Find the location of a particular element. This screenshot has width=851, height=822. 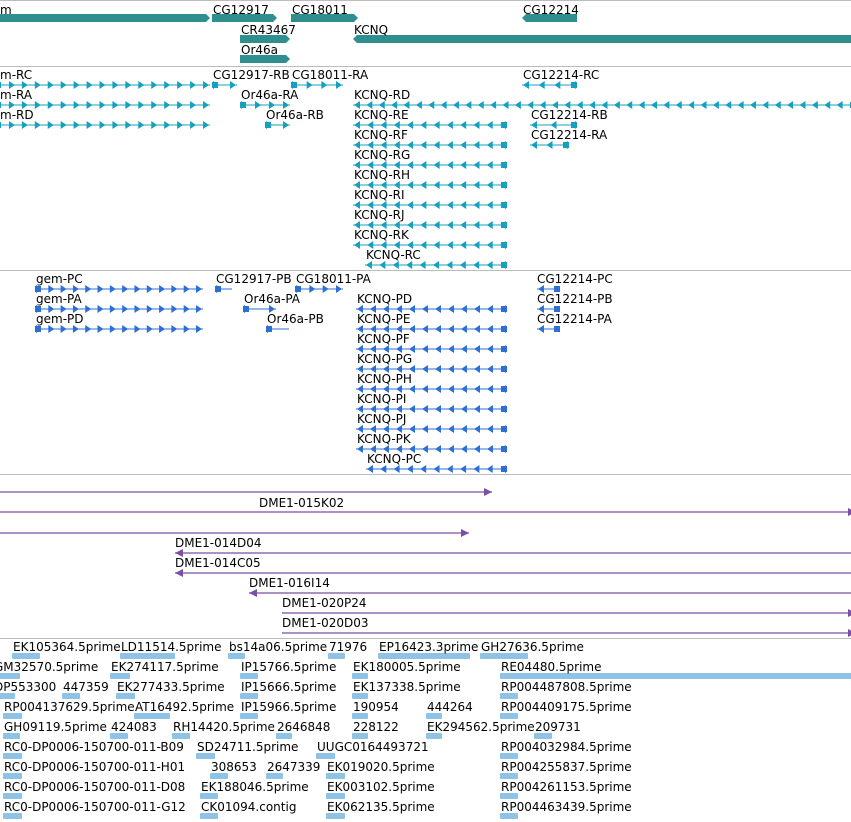

feature-label: KCNQ-RI is located at coordinates (379, 195).